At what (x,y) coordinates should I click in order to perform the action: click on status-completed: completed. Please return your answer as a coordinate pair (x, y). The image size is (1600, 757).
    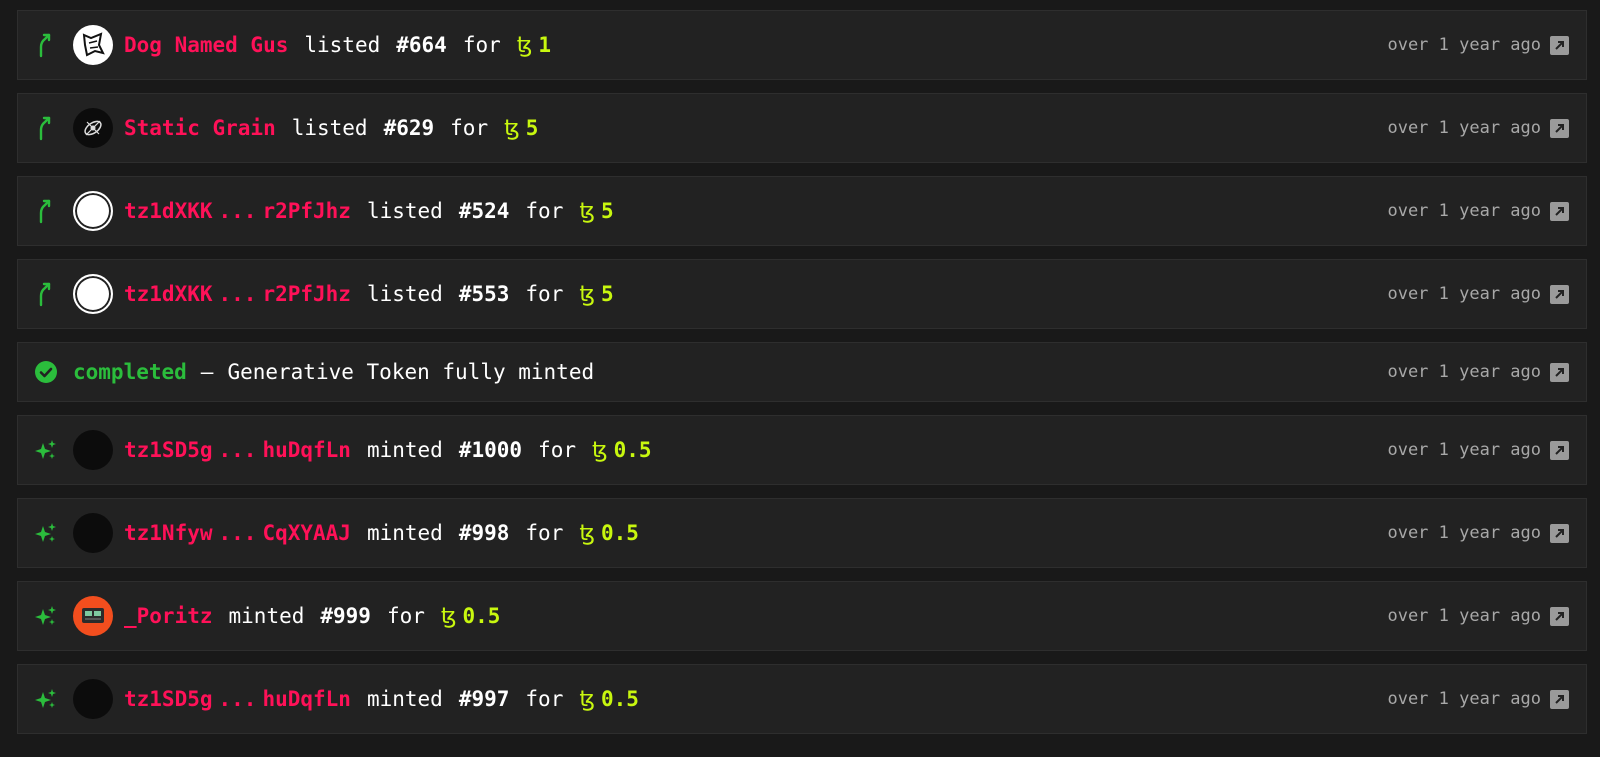
    Looking at the image, I should click on (130, 372).